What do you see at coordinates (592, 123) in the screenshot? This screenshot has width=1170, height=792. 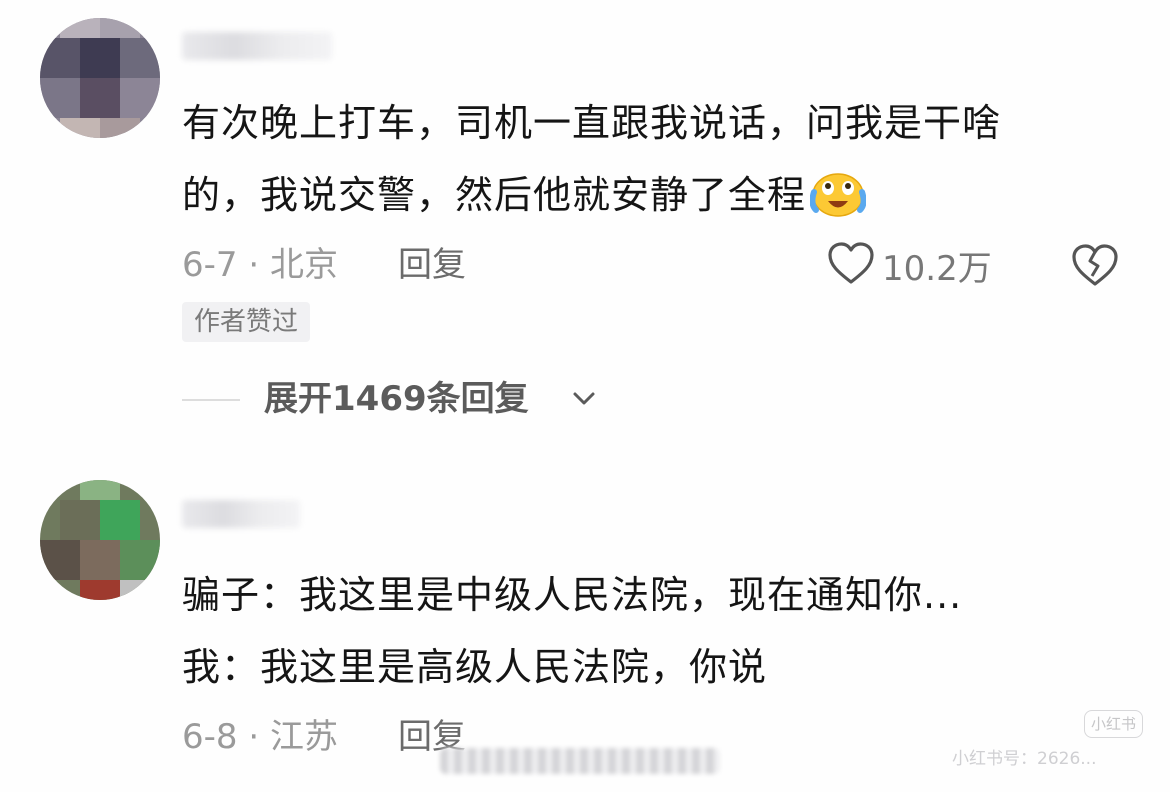 I see `comment-text-line: 有次晚上打车，司机一直跟我说话，问我是干啥` at bounding box center [592, 123].